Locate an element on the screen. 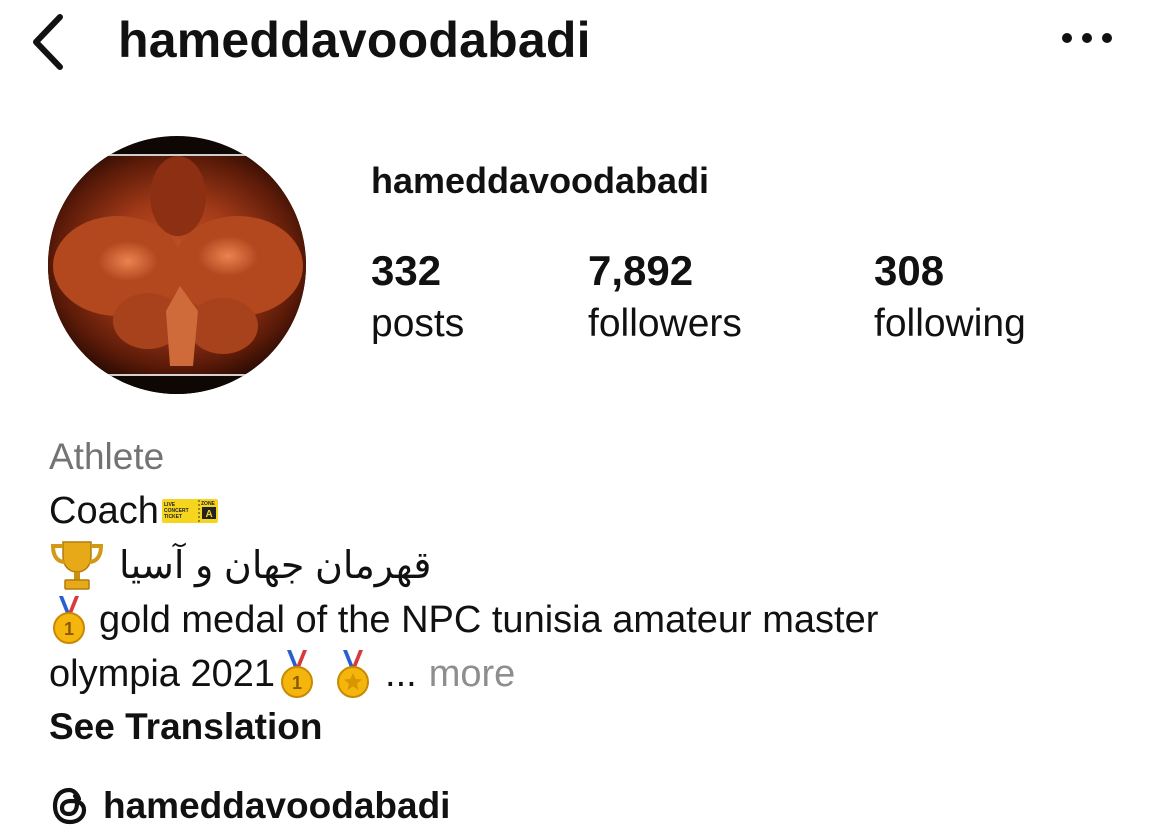  bio-champion-text: قهرمان جهان و آسیا is located at coordinates (275, 565).